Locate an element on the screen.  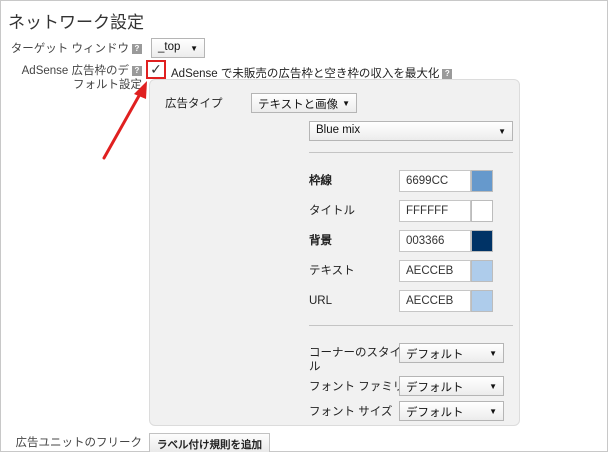
page-title: ネットワーク設定 is located at coordinates (76, 22).